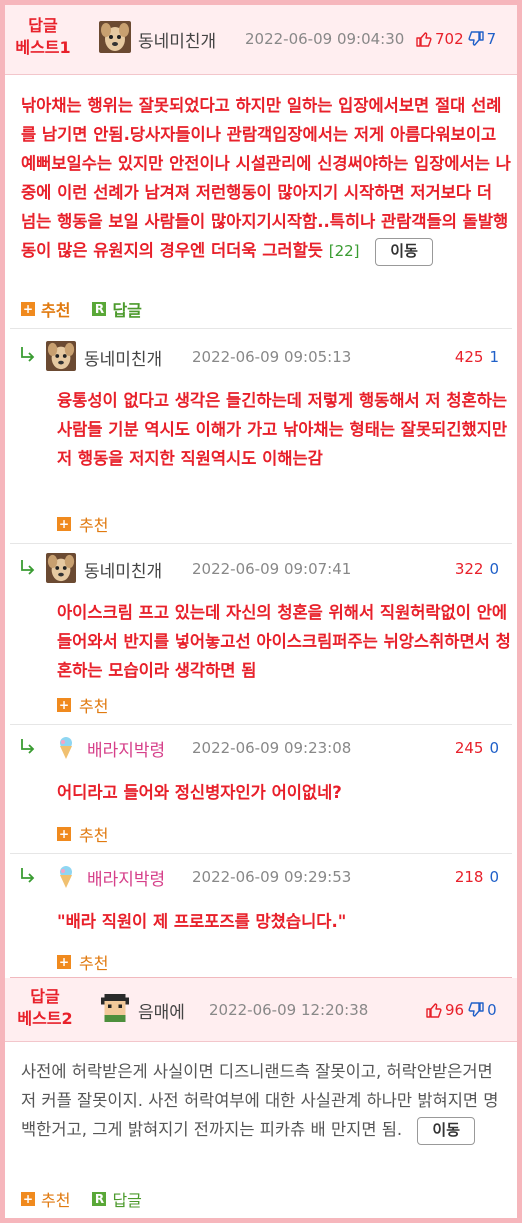 The width and height of the screenshot is (522, 1223). Describe the element at coordinates (177, 39) in the screenshot. I see `best1-nickname: 동네미친개` at that location.